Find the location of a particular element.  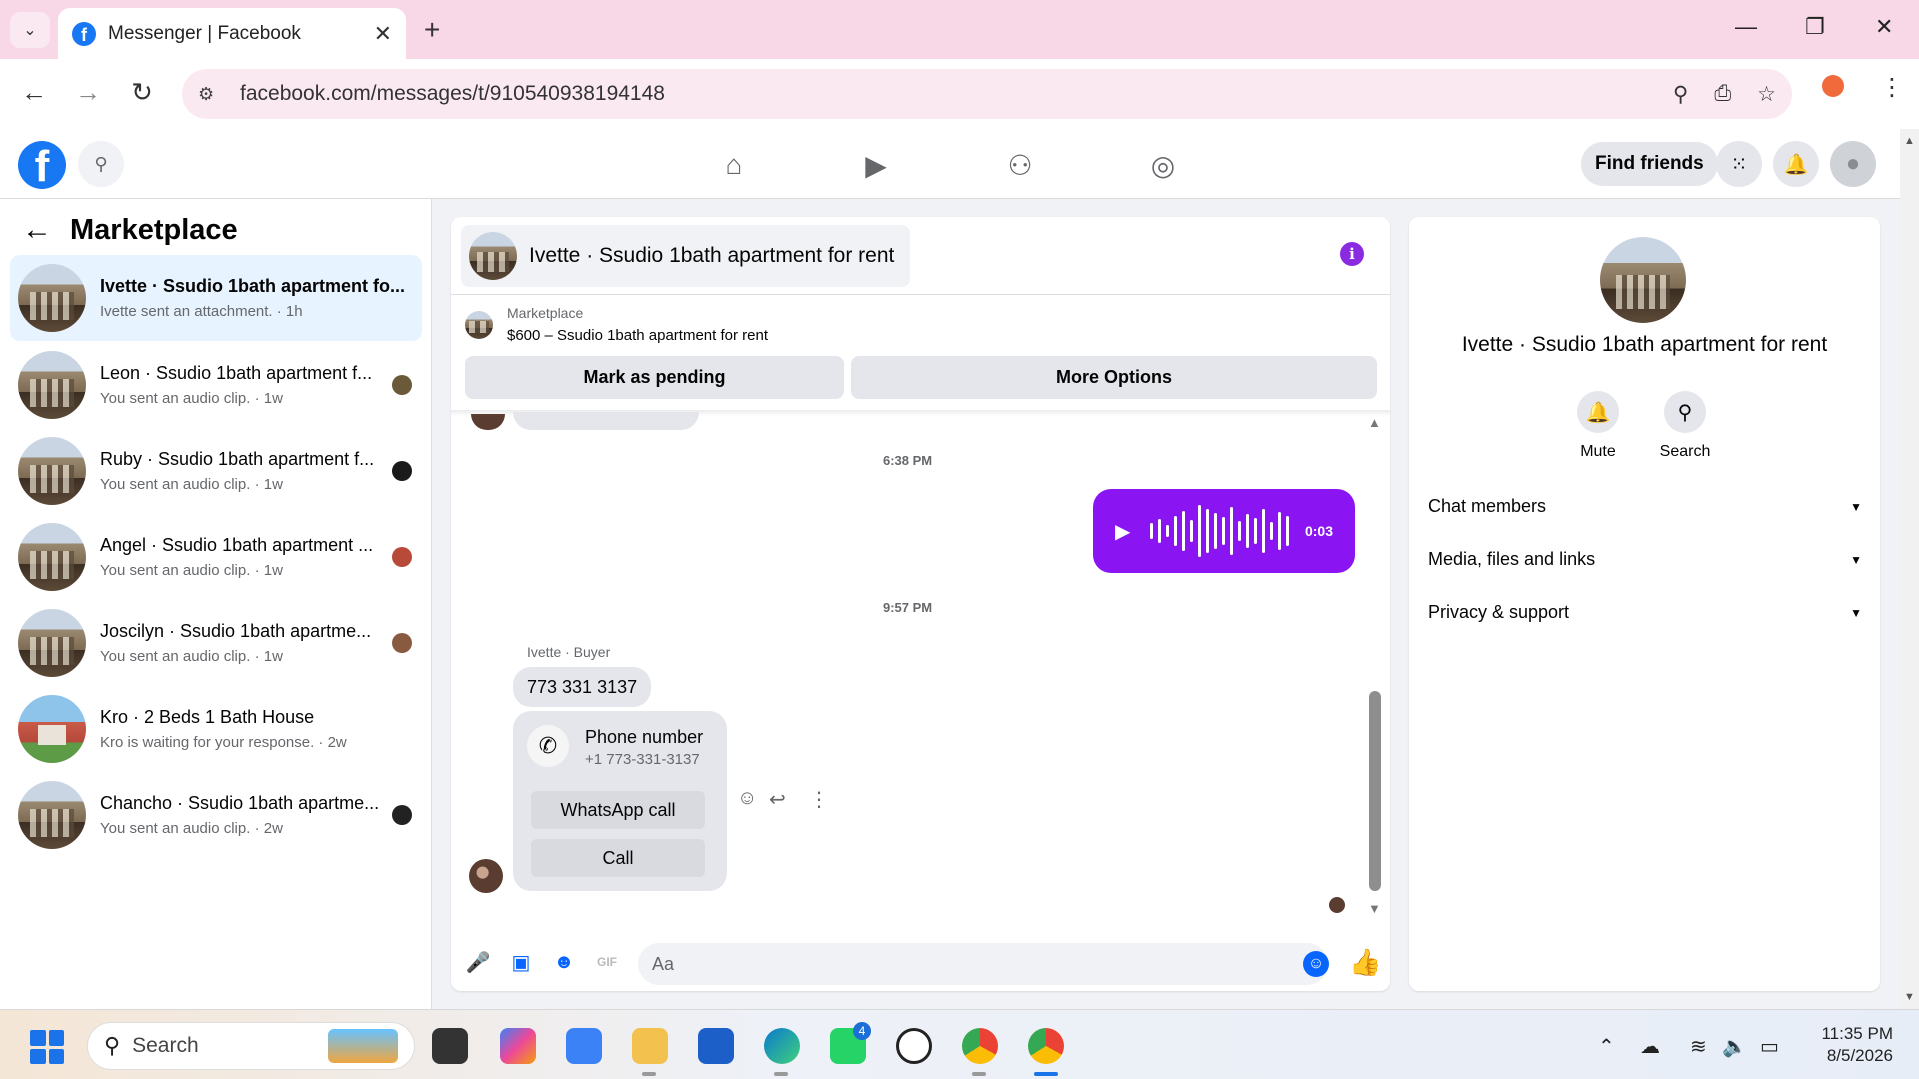

chrome-profile-icon is located at coordinates (980, 1046).